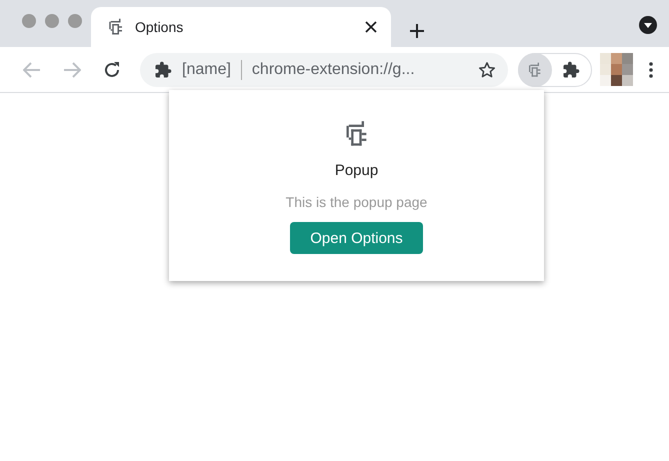 This screenshot has height=461, width=669. What do you see at coordinates (356, 170) in the screenshot?
I see `popup-title: Popup` at bounding box center [356, 170].